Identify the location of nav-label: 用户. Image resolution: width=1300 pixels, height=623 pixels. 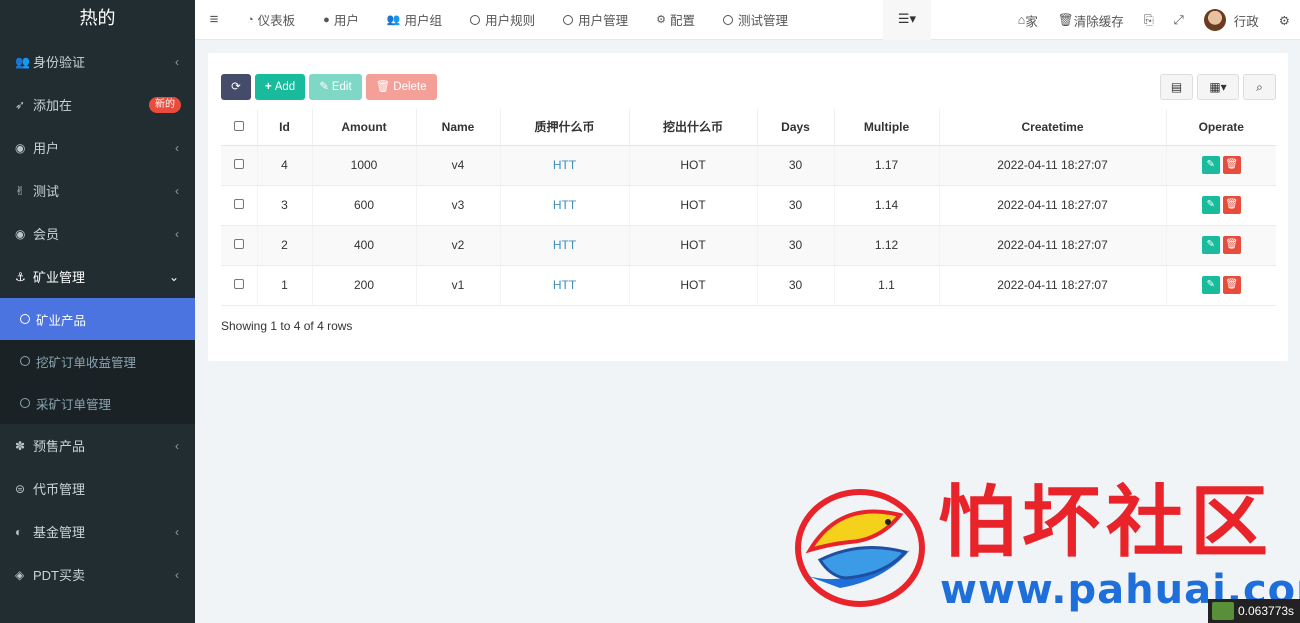
(346, 21).